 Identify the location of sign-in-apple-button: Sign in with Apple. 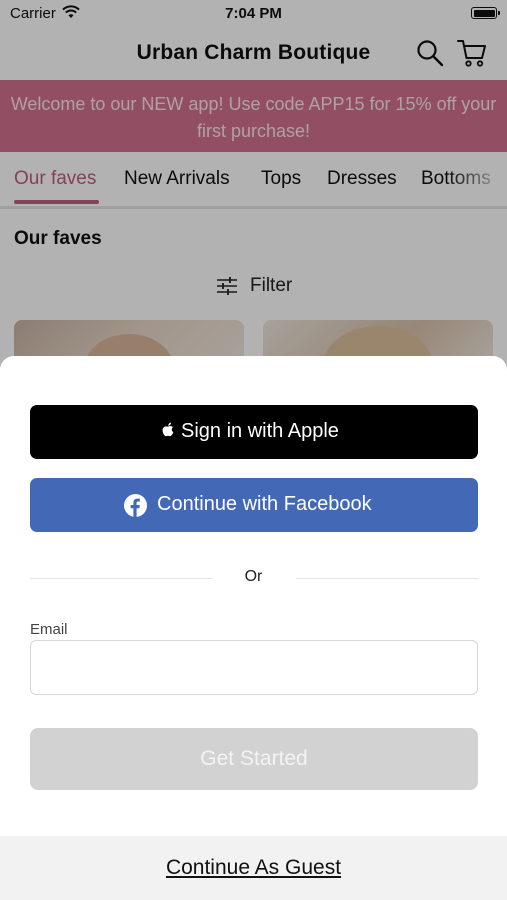
(254, 432).